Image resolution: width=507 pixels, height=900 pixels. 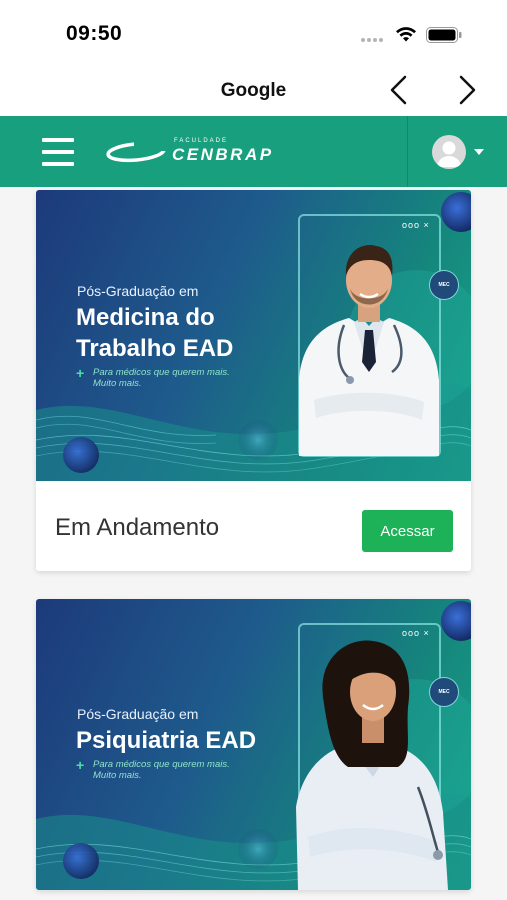 What do you see at coordinates (253, 31) in the screenshot?
I see `status-bar: 09:50` at bounding box center [253, 31].